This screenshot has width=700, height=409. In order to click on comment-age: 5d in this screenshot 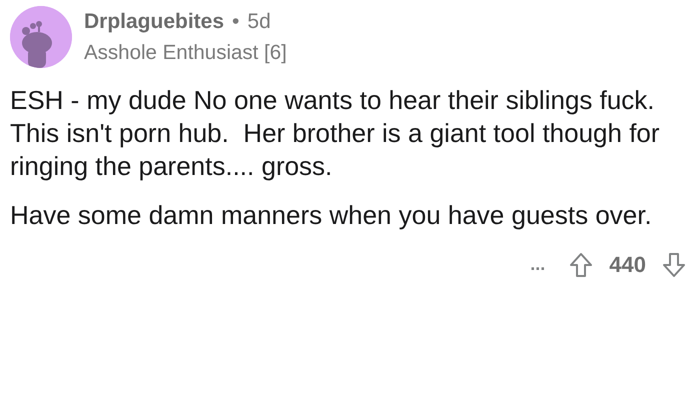, I will do `click(259, 22)`.